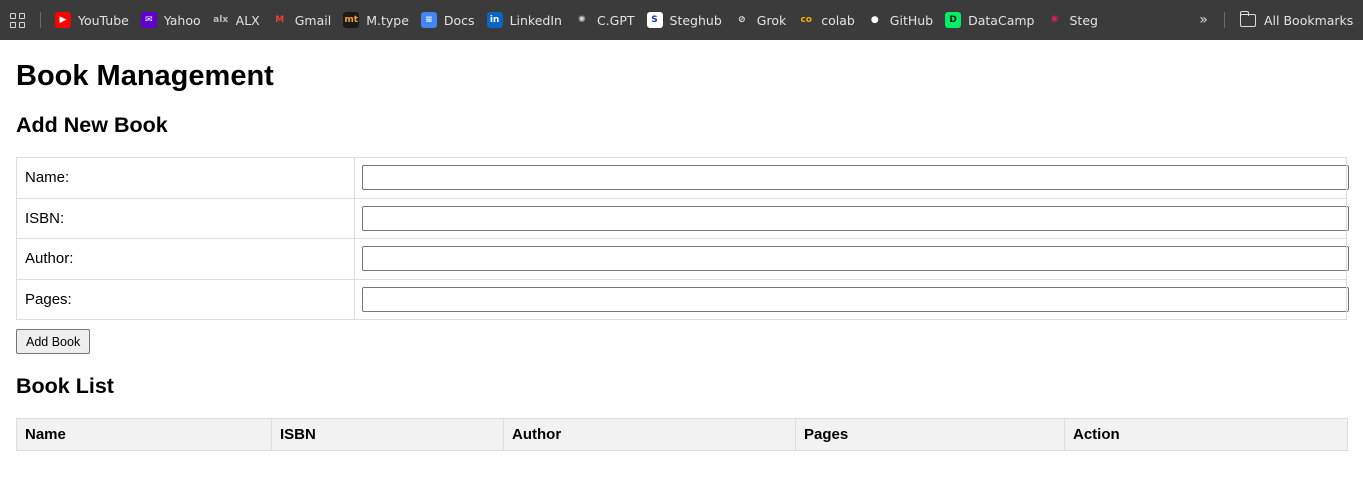 The image size is (1363, 484). Describe the element at coordinates (313, 20) in the screenshot. I see `bookmark-label: Gmail` at that location.